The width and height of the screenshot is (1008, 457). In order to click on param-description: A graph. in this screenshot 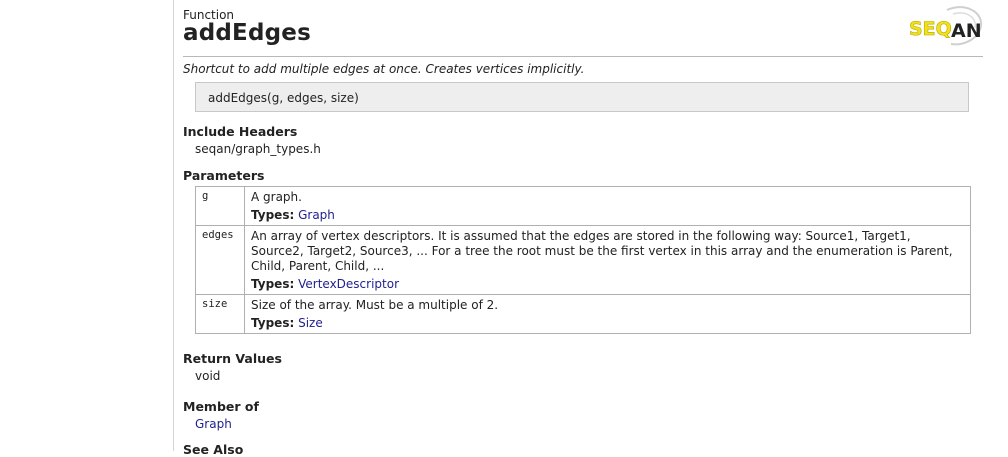, I will do `click(276, 197)`.